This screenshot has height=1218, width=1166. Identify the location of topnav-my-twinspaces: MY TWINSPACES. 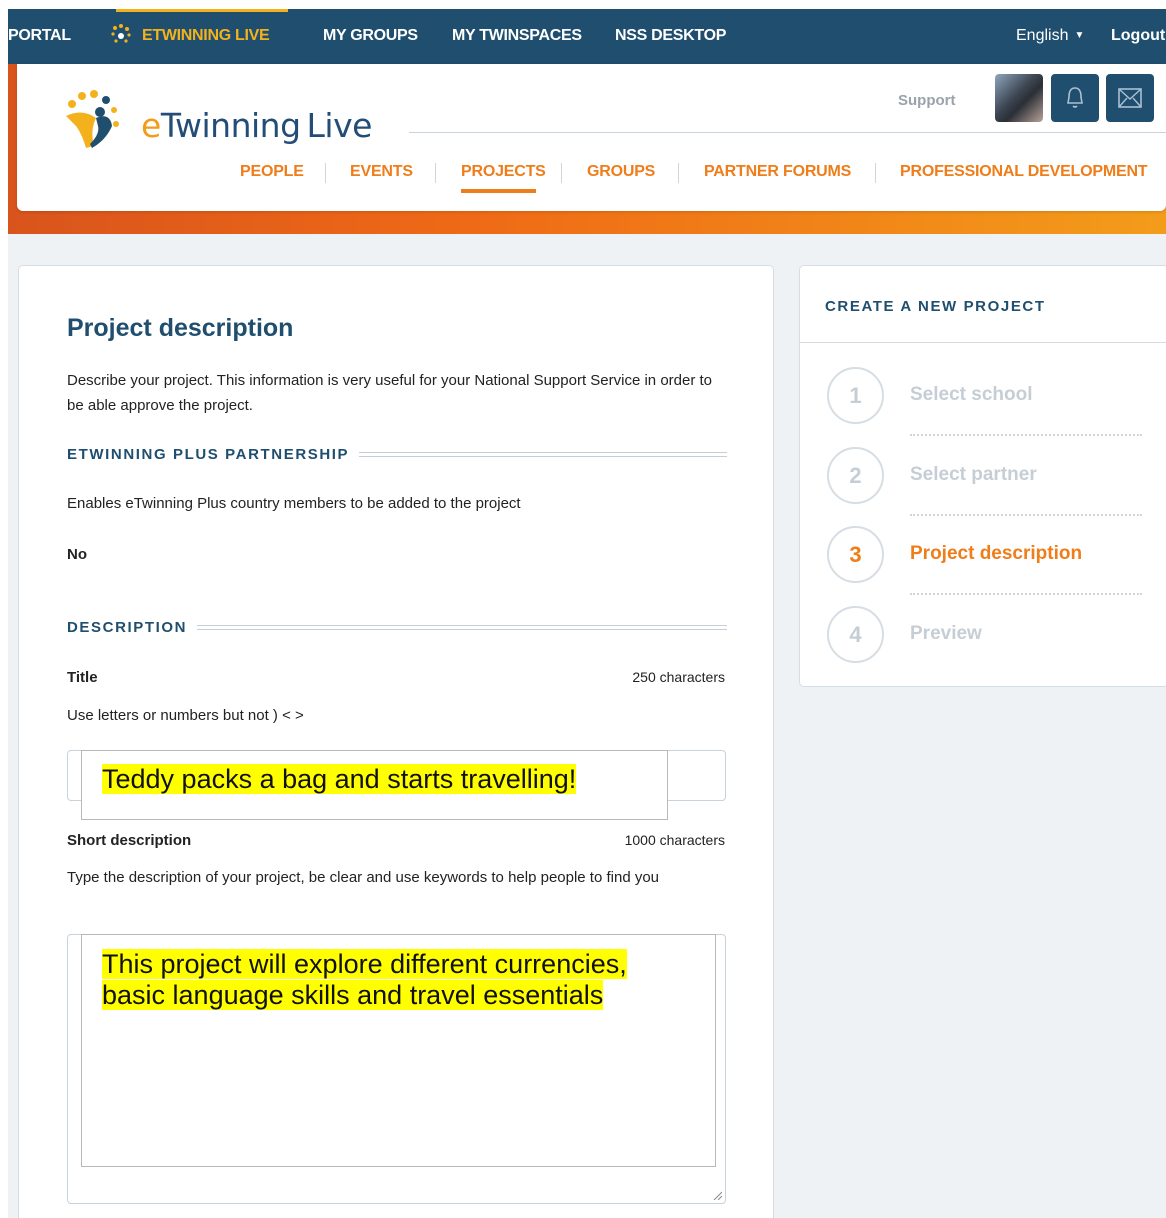
(517, 36).